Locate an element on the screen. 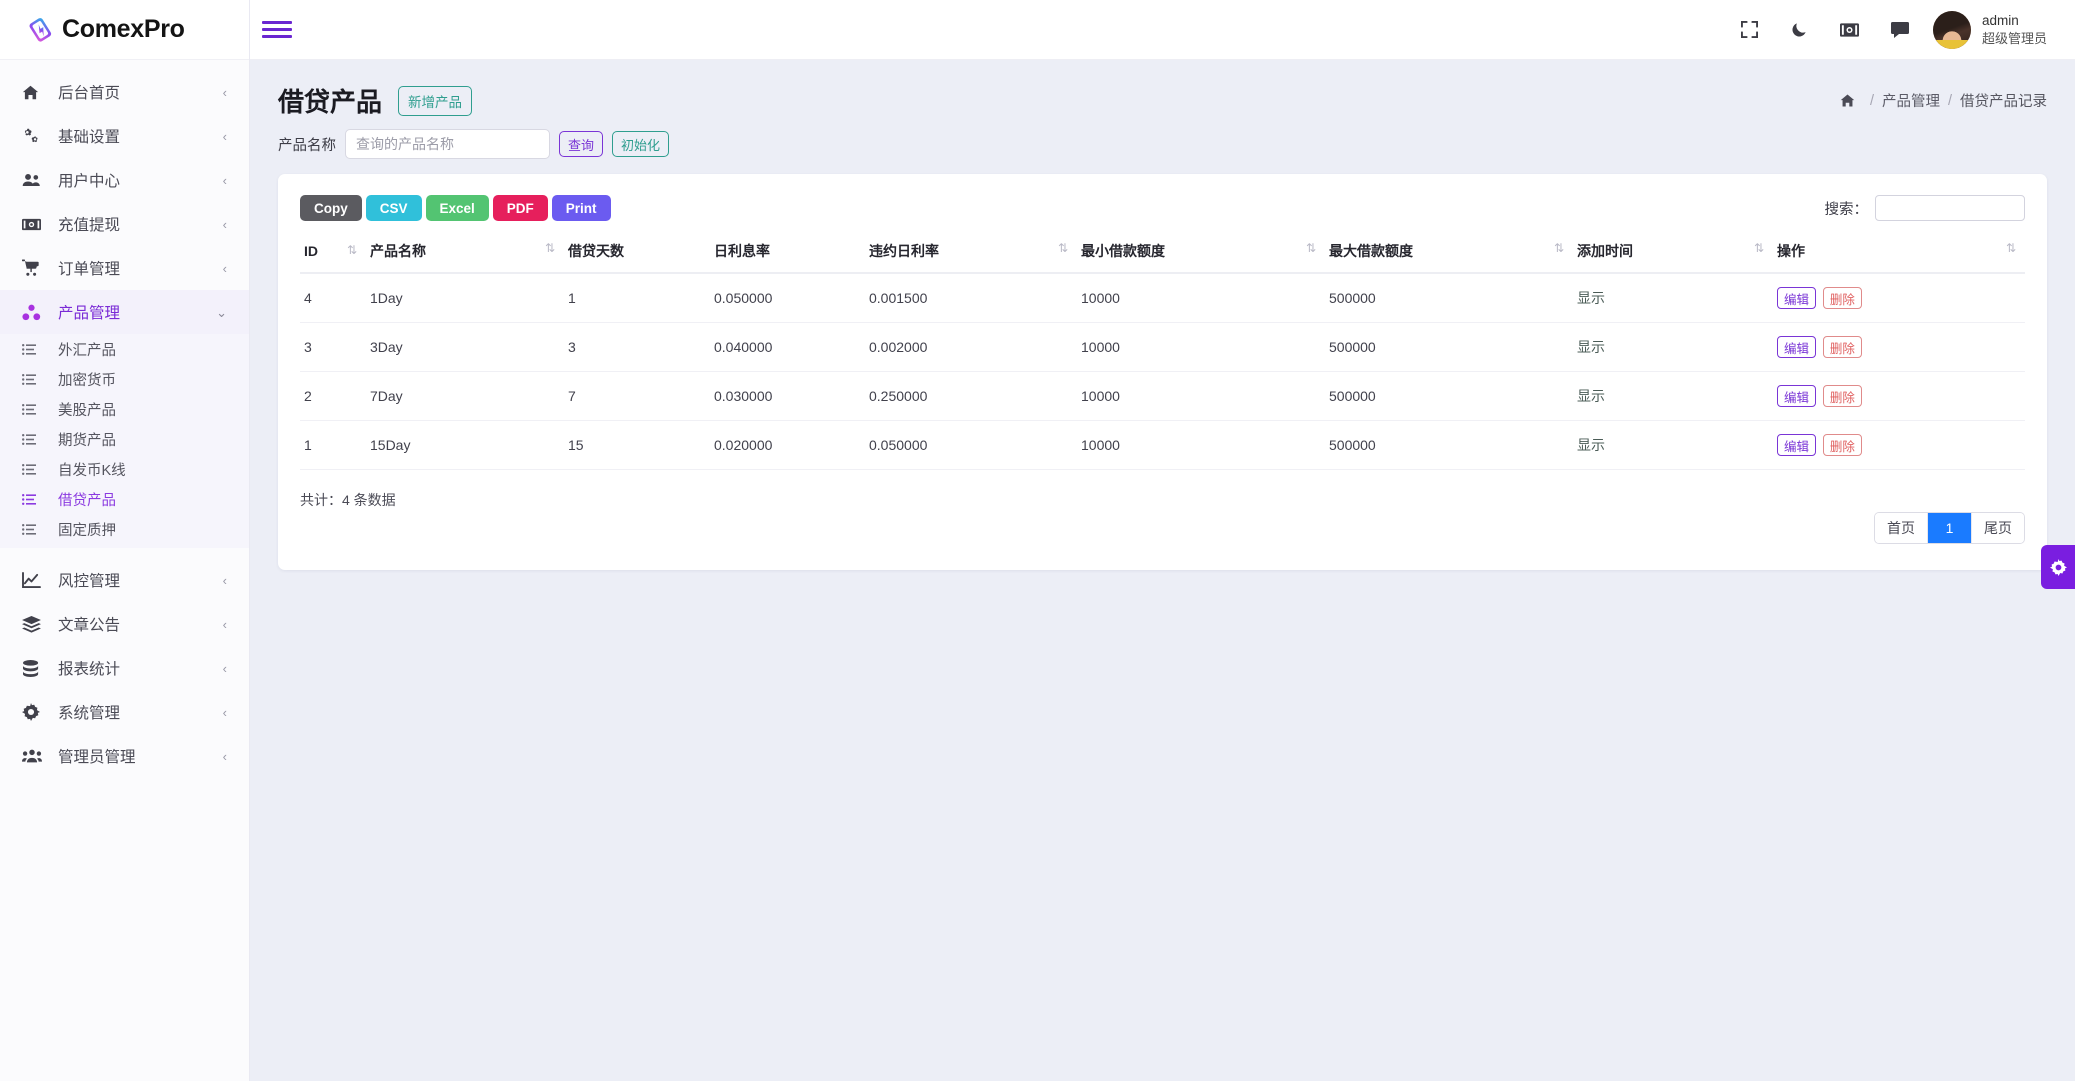 This screenshot has width=2075, height=1081. sidebar-item-label: 风控管理 is located at coordinates (89, 581).